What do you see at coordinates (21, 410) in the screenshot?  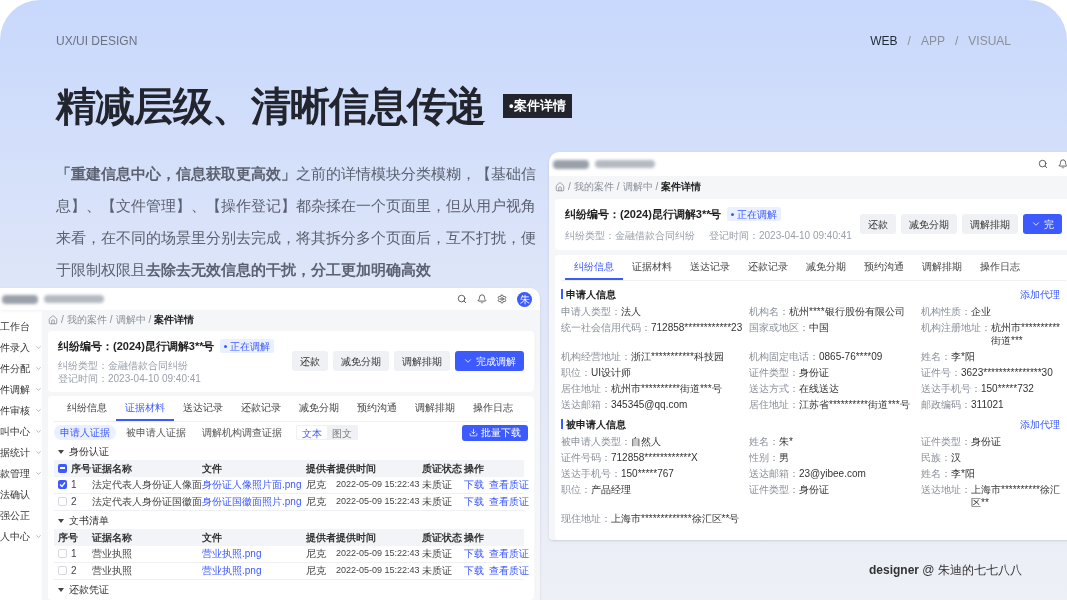 I see `sidebar-item: 件审核` at bounding box center [21, 410].